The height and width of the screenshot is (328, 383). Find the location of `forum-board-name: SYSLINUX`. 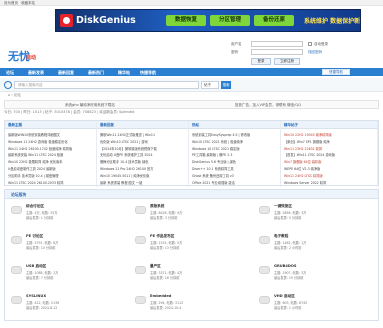

forum-board-name: SYSLINUX is located at coordinates (36, 296).